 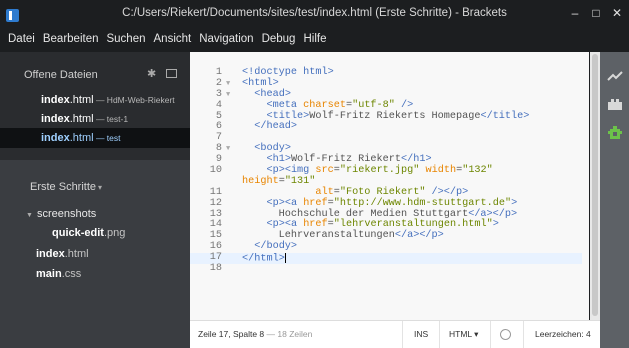 What do you see at coordinates (615, 77) in the screenshot?
I see `live-preview-icon` at bounding box center [615, 77].